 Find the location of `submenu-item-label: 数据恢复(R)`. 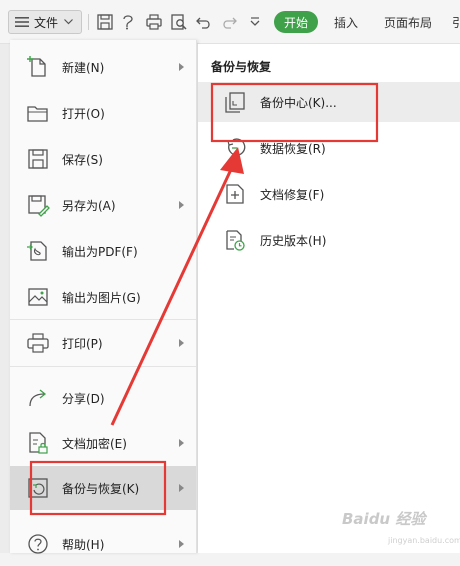

submenu-item-label: 数据恢复(R) is located at coordinates (293, 148).